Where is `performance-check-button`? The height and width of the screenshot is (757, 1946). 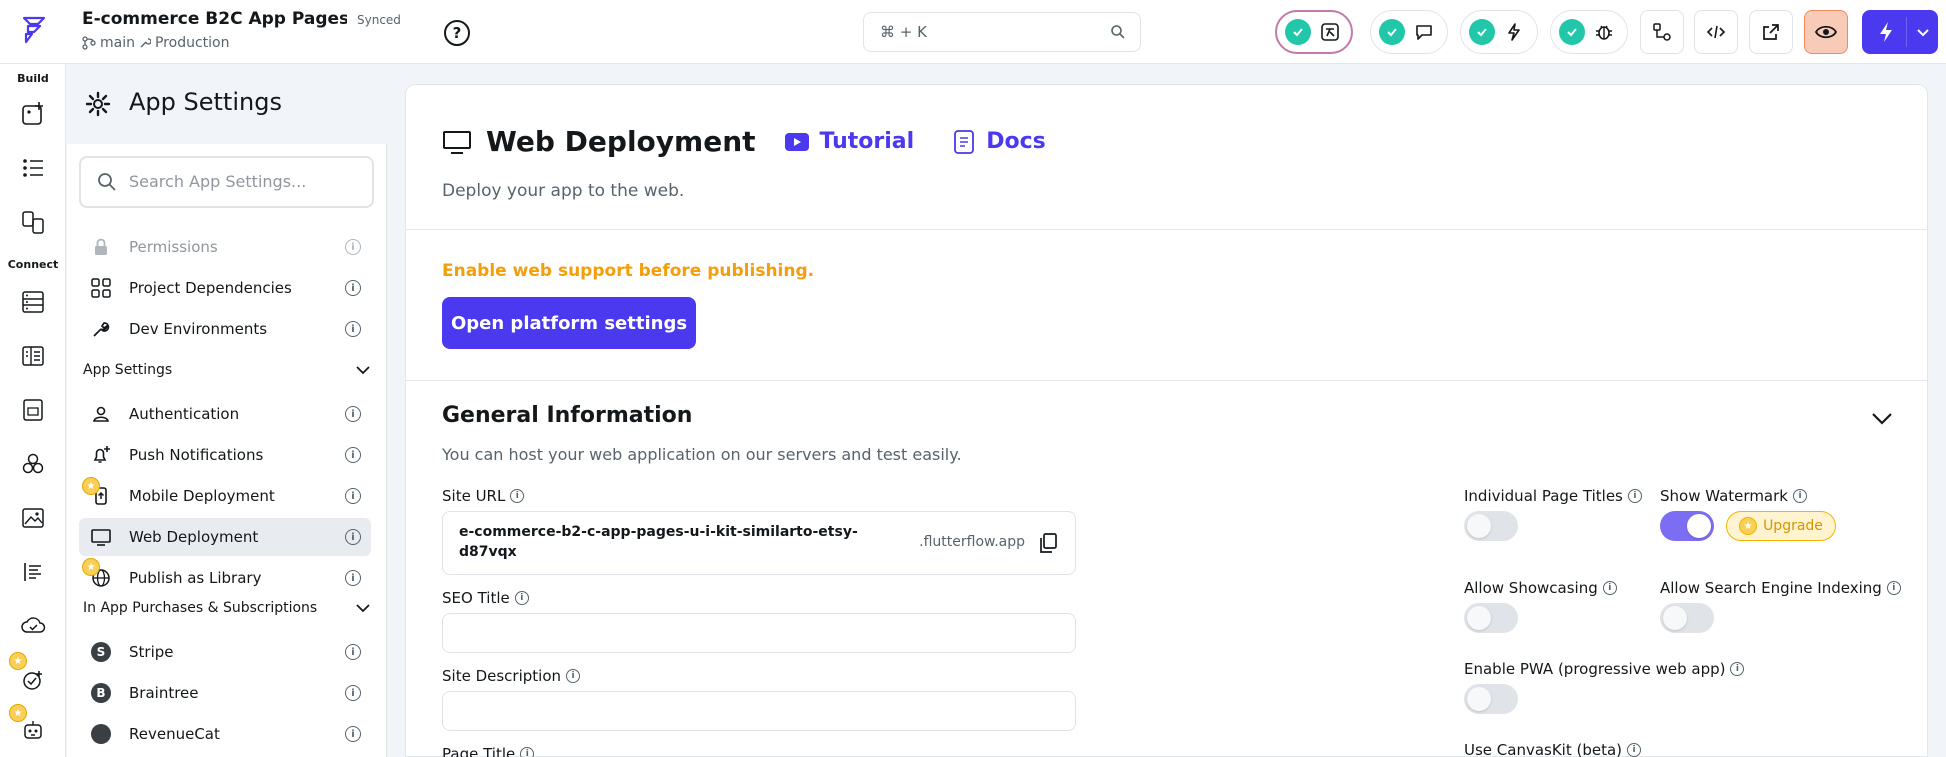
performance-check-button is located at coordinates (1499, 32).